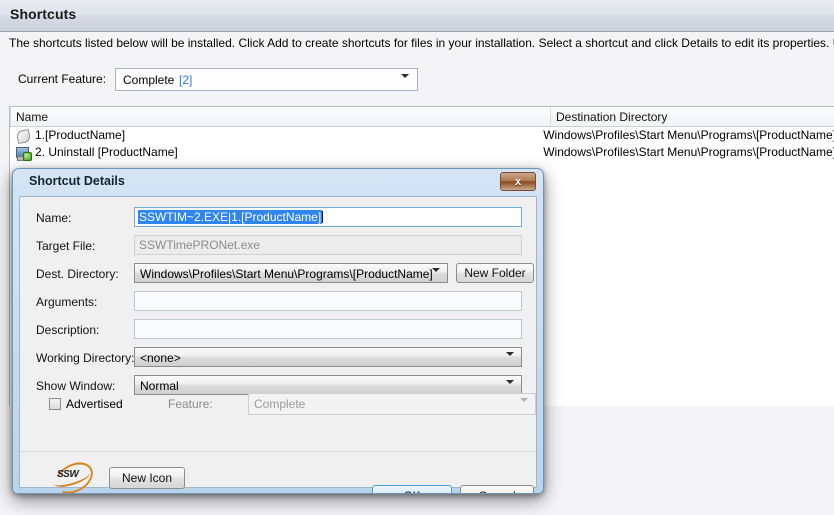 The width and height of the screenshot is (834, 515). I want to click on dialog-title: Shortcut Details, so click(77, 181).